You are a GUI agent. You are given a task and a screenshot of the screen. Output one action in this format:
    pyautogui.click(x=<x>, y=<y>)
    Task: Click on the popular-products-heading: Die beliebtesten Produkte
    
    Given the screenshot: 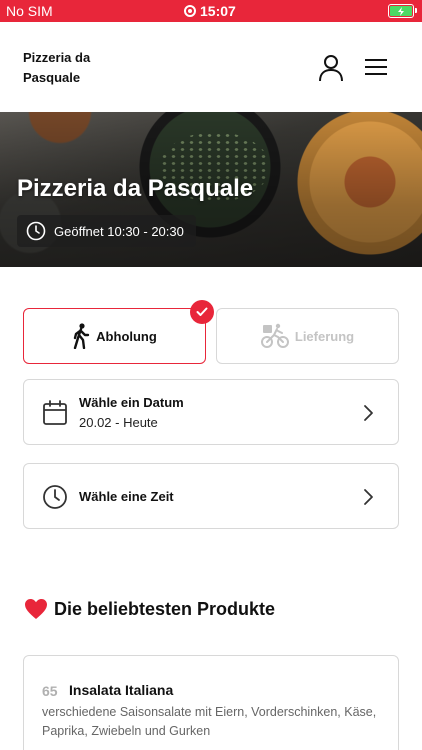 What is the action you would take?
    pyautogui.click(x=149, y=609)
    